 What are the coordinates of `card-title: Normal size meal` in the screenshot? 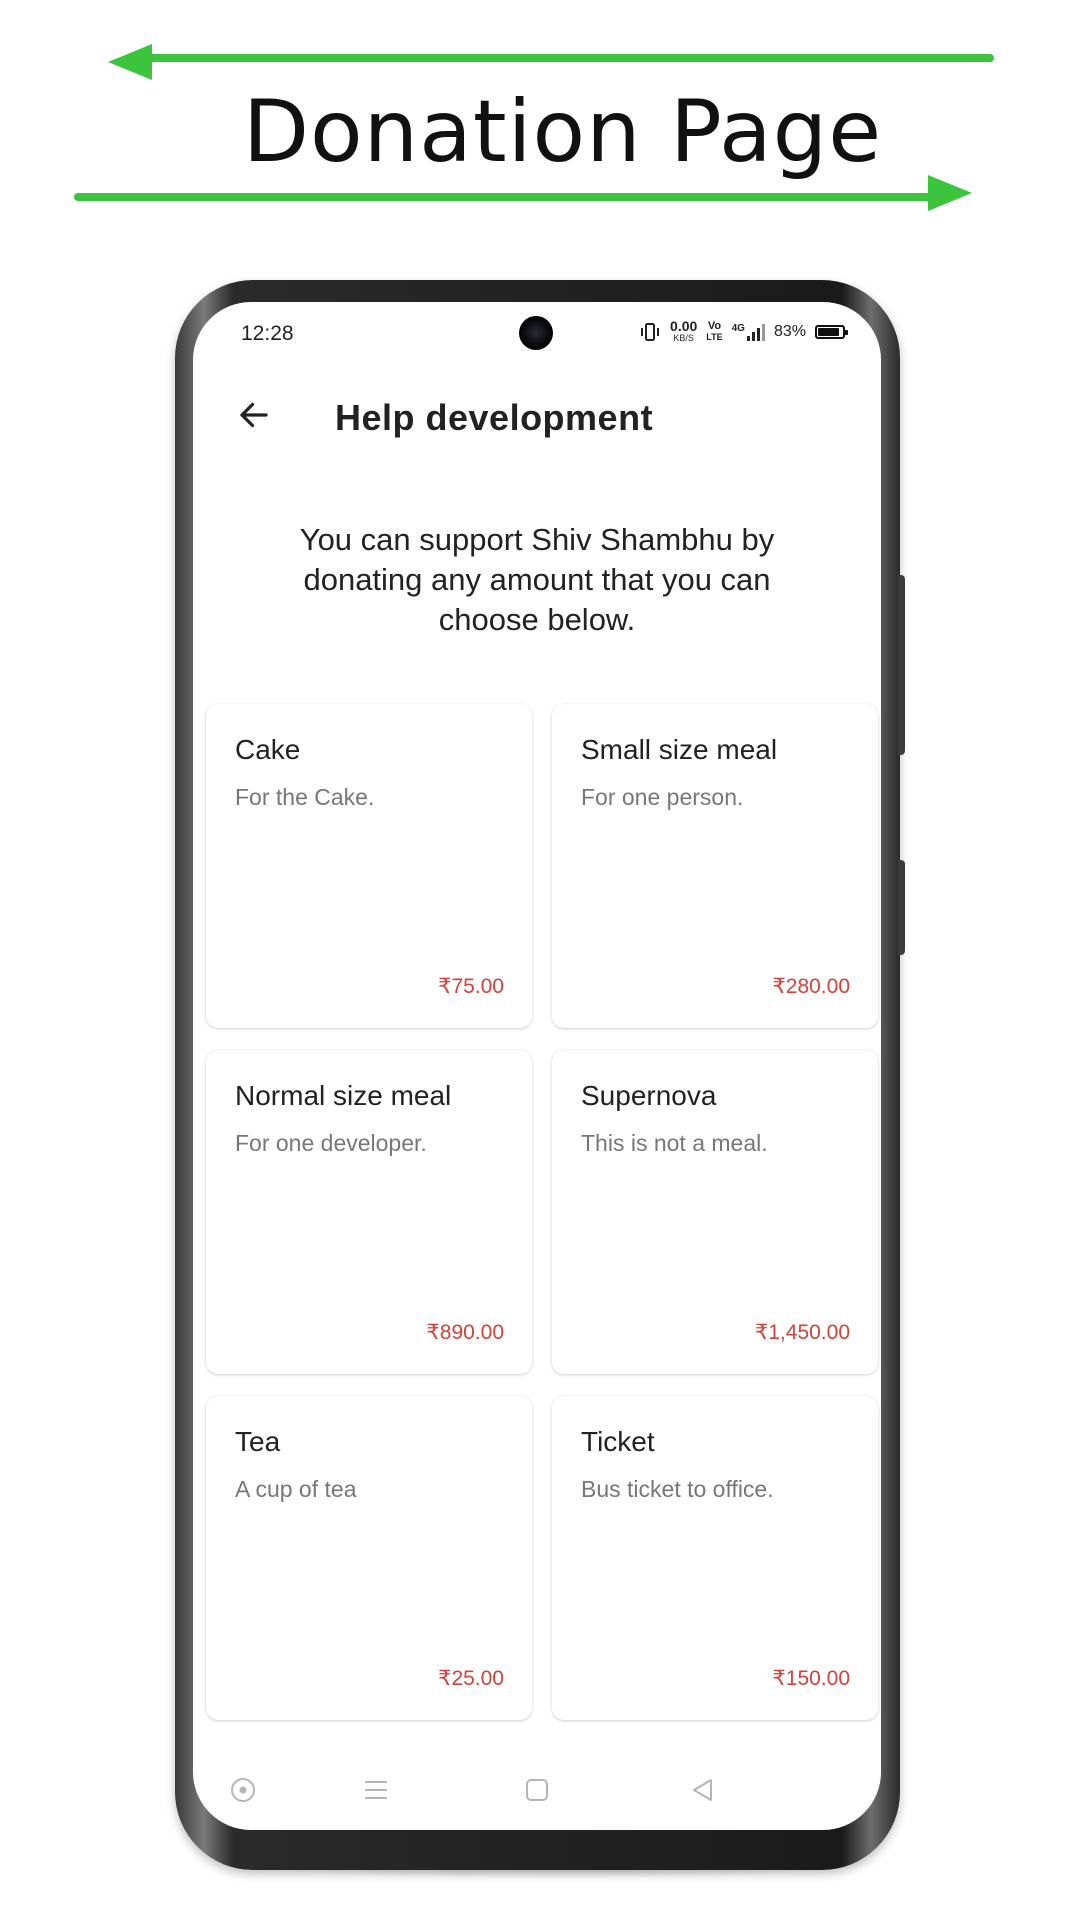 It's located at (343, 1095).